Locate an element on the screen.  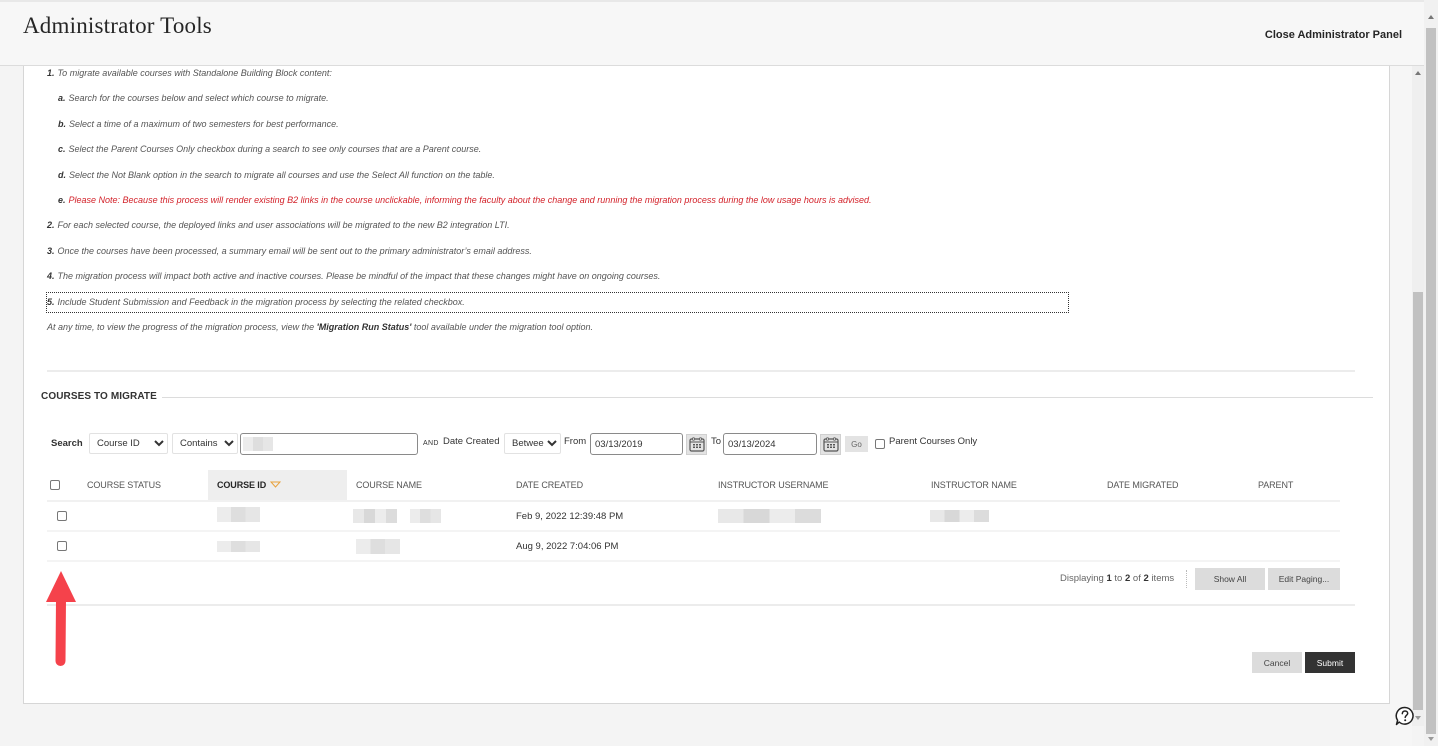
from-date-input is located at coordinates (636, 444).